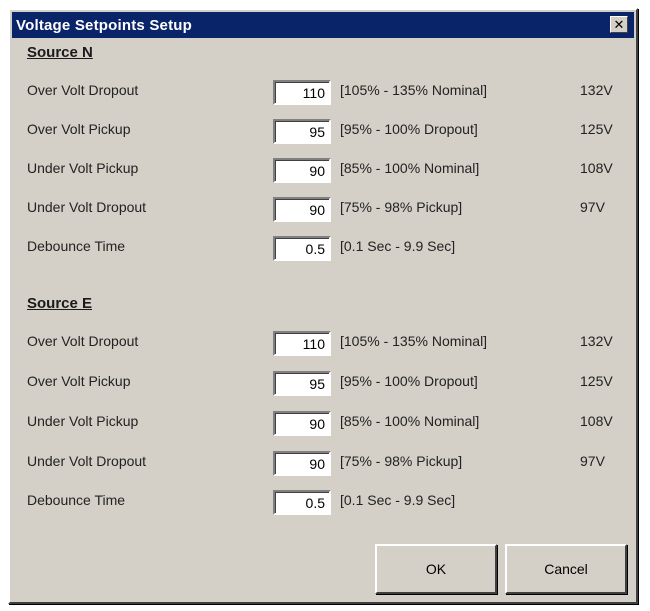 The image size is (650, 611). What do you see at coordinates (83, 421) in the screenshot?
I see `source-e-under-volt-pickup-label: Under Volt Pickup` at bounding box center [83, 421].